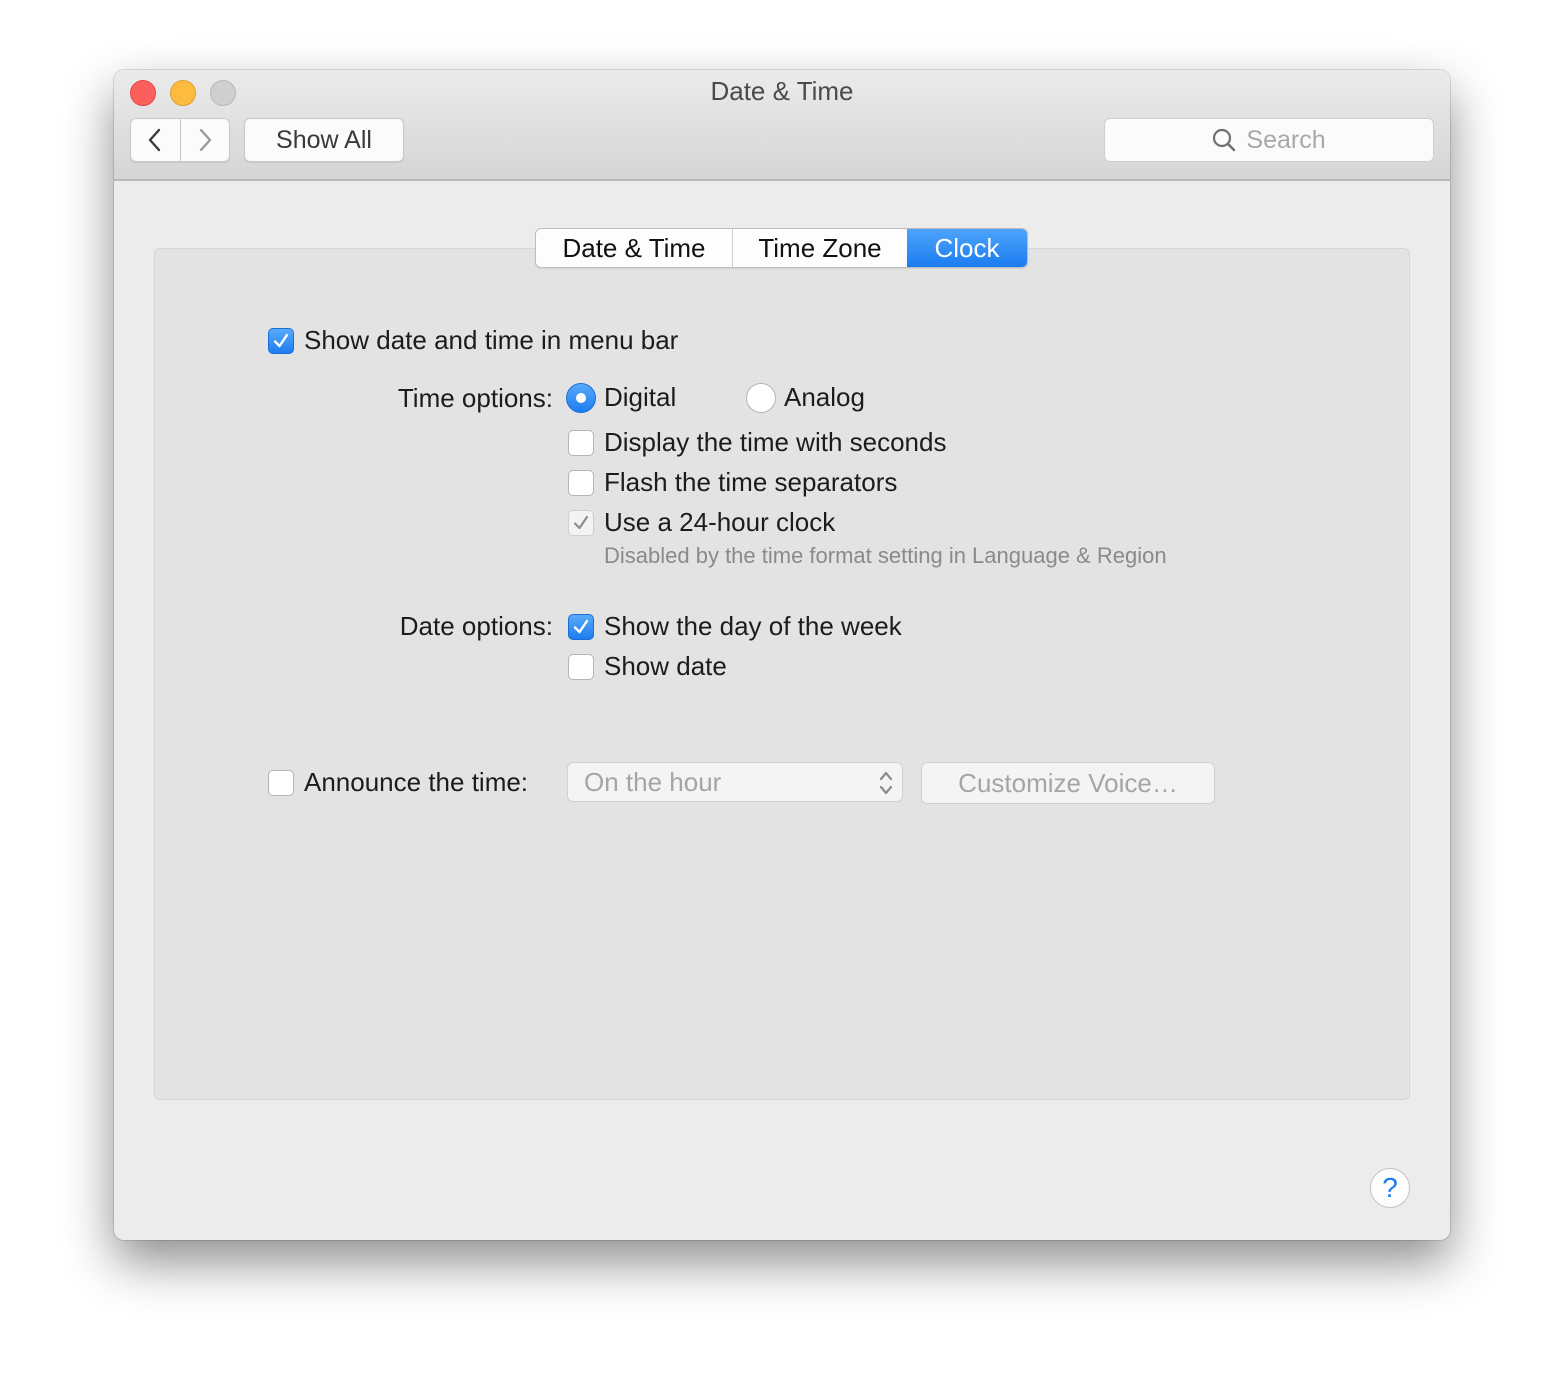  What do you see at coordinates (775, 442) in the screenshot?
I see `seconds-label: Display the time with seconds` at bounding box center [775, 442].